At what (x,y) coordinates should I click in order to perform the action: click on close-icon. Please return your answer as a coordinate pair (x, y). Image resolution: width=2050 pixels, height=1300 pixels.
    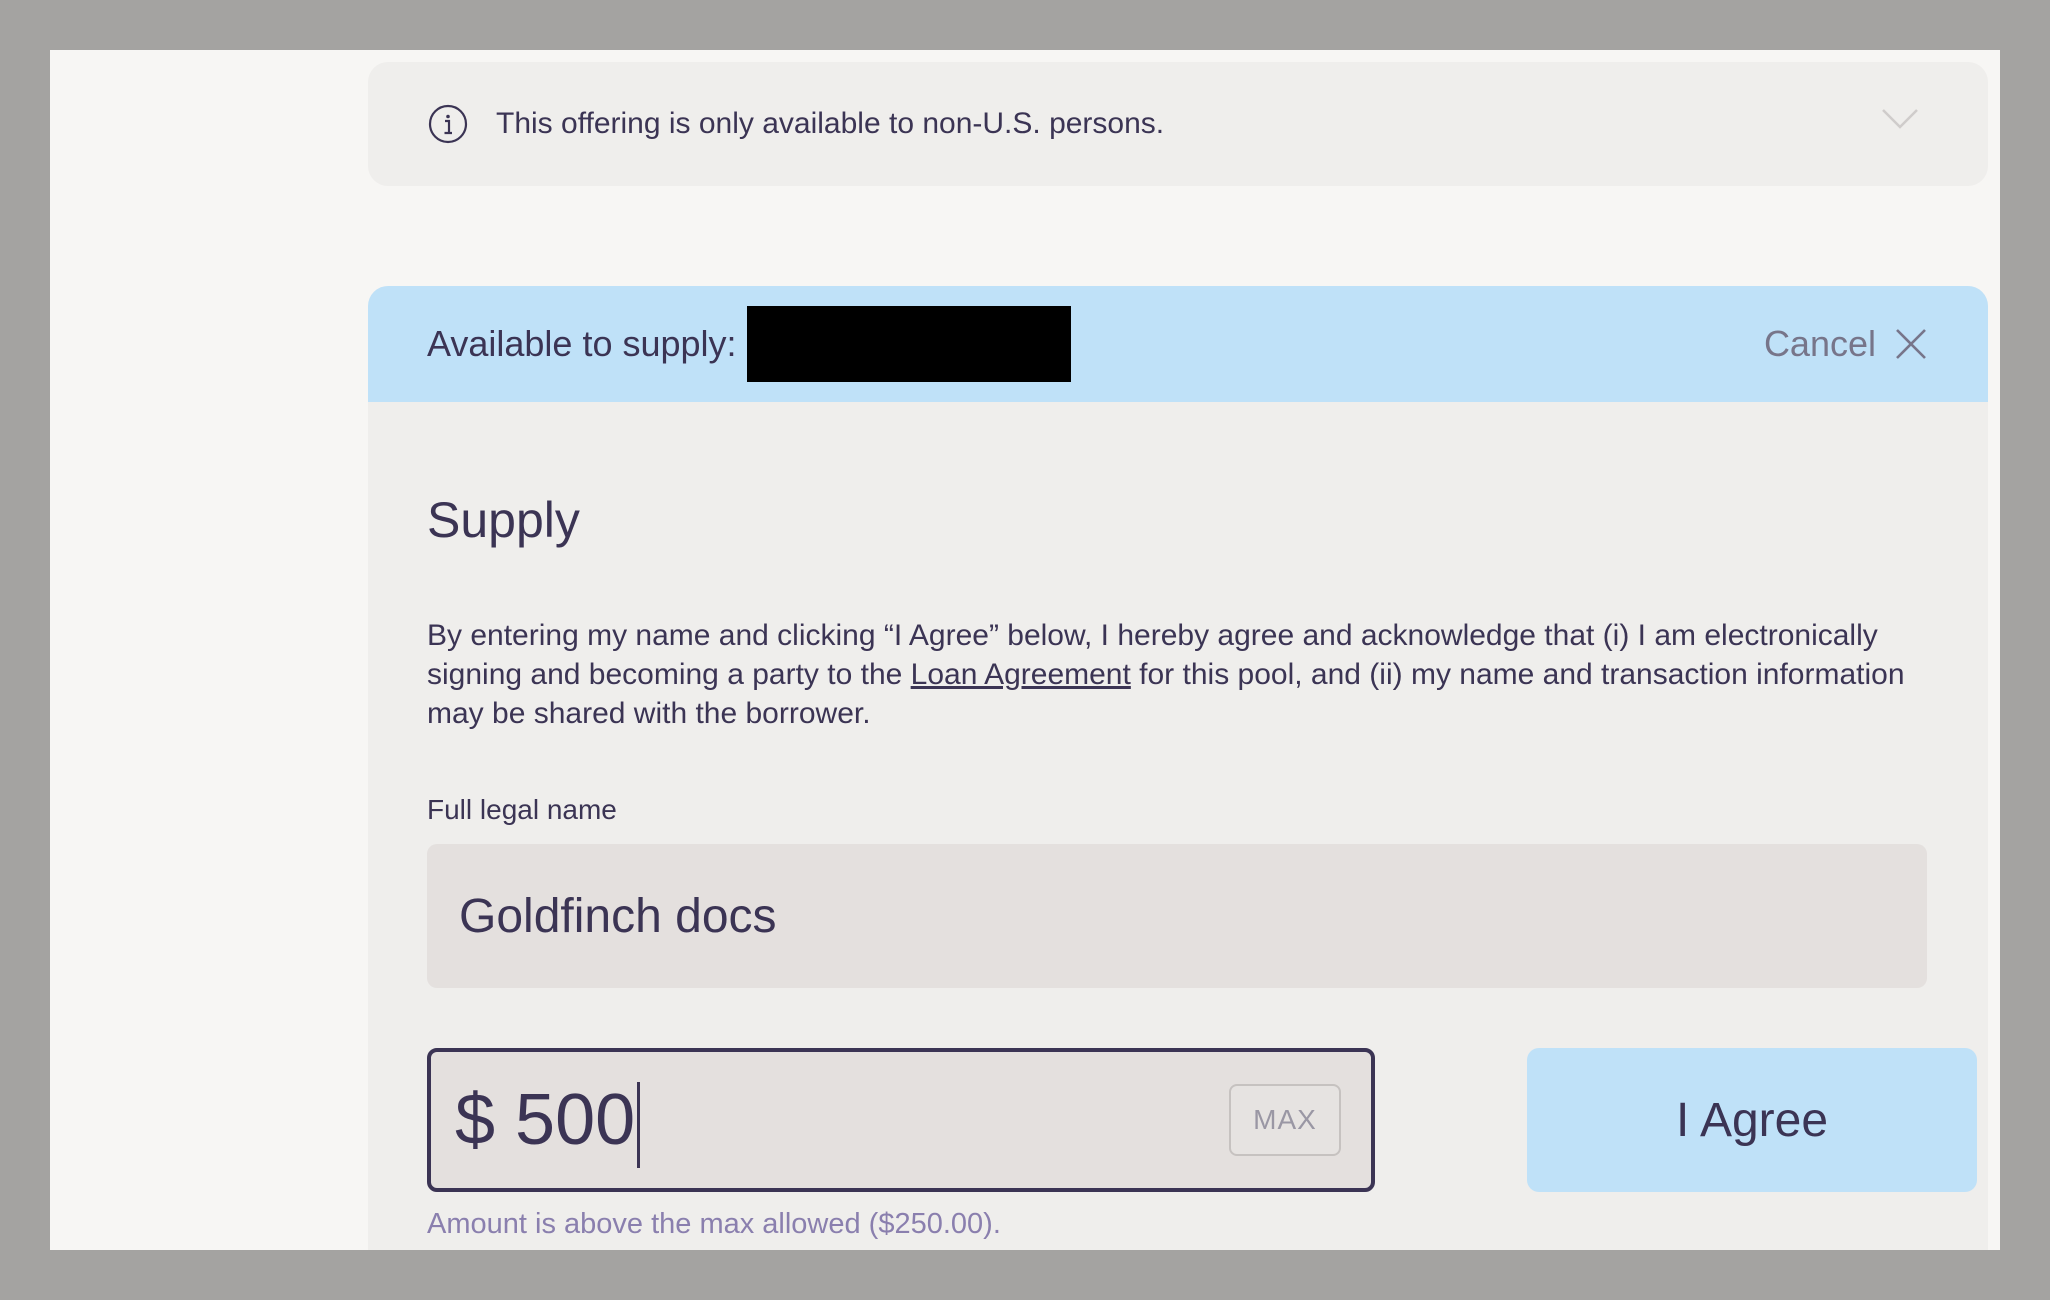
    Looking at the image, I should click on (1911, 344).